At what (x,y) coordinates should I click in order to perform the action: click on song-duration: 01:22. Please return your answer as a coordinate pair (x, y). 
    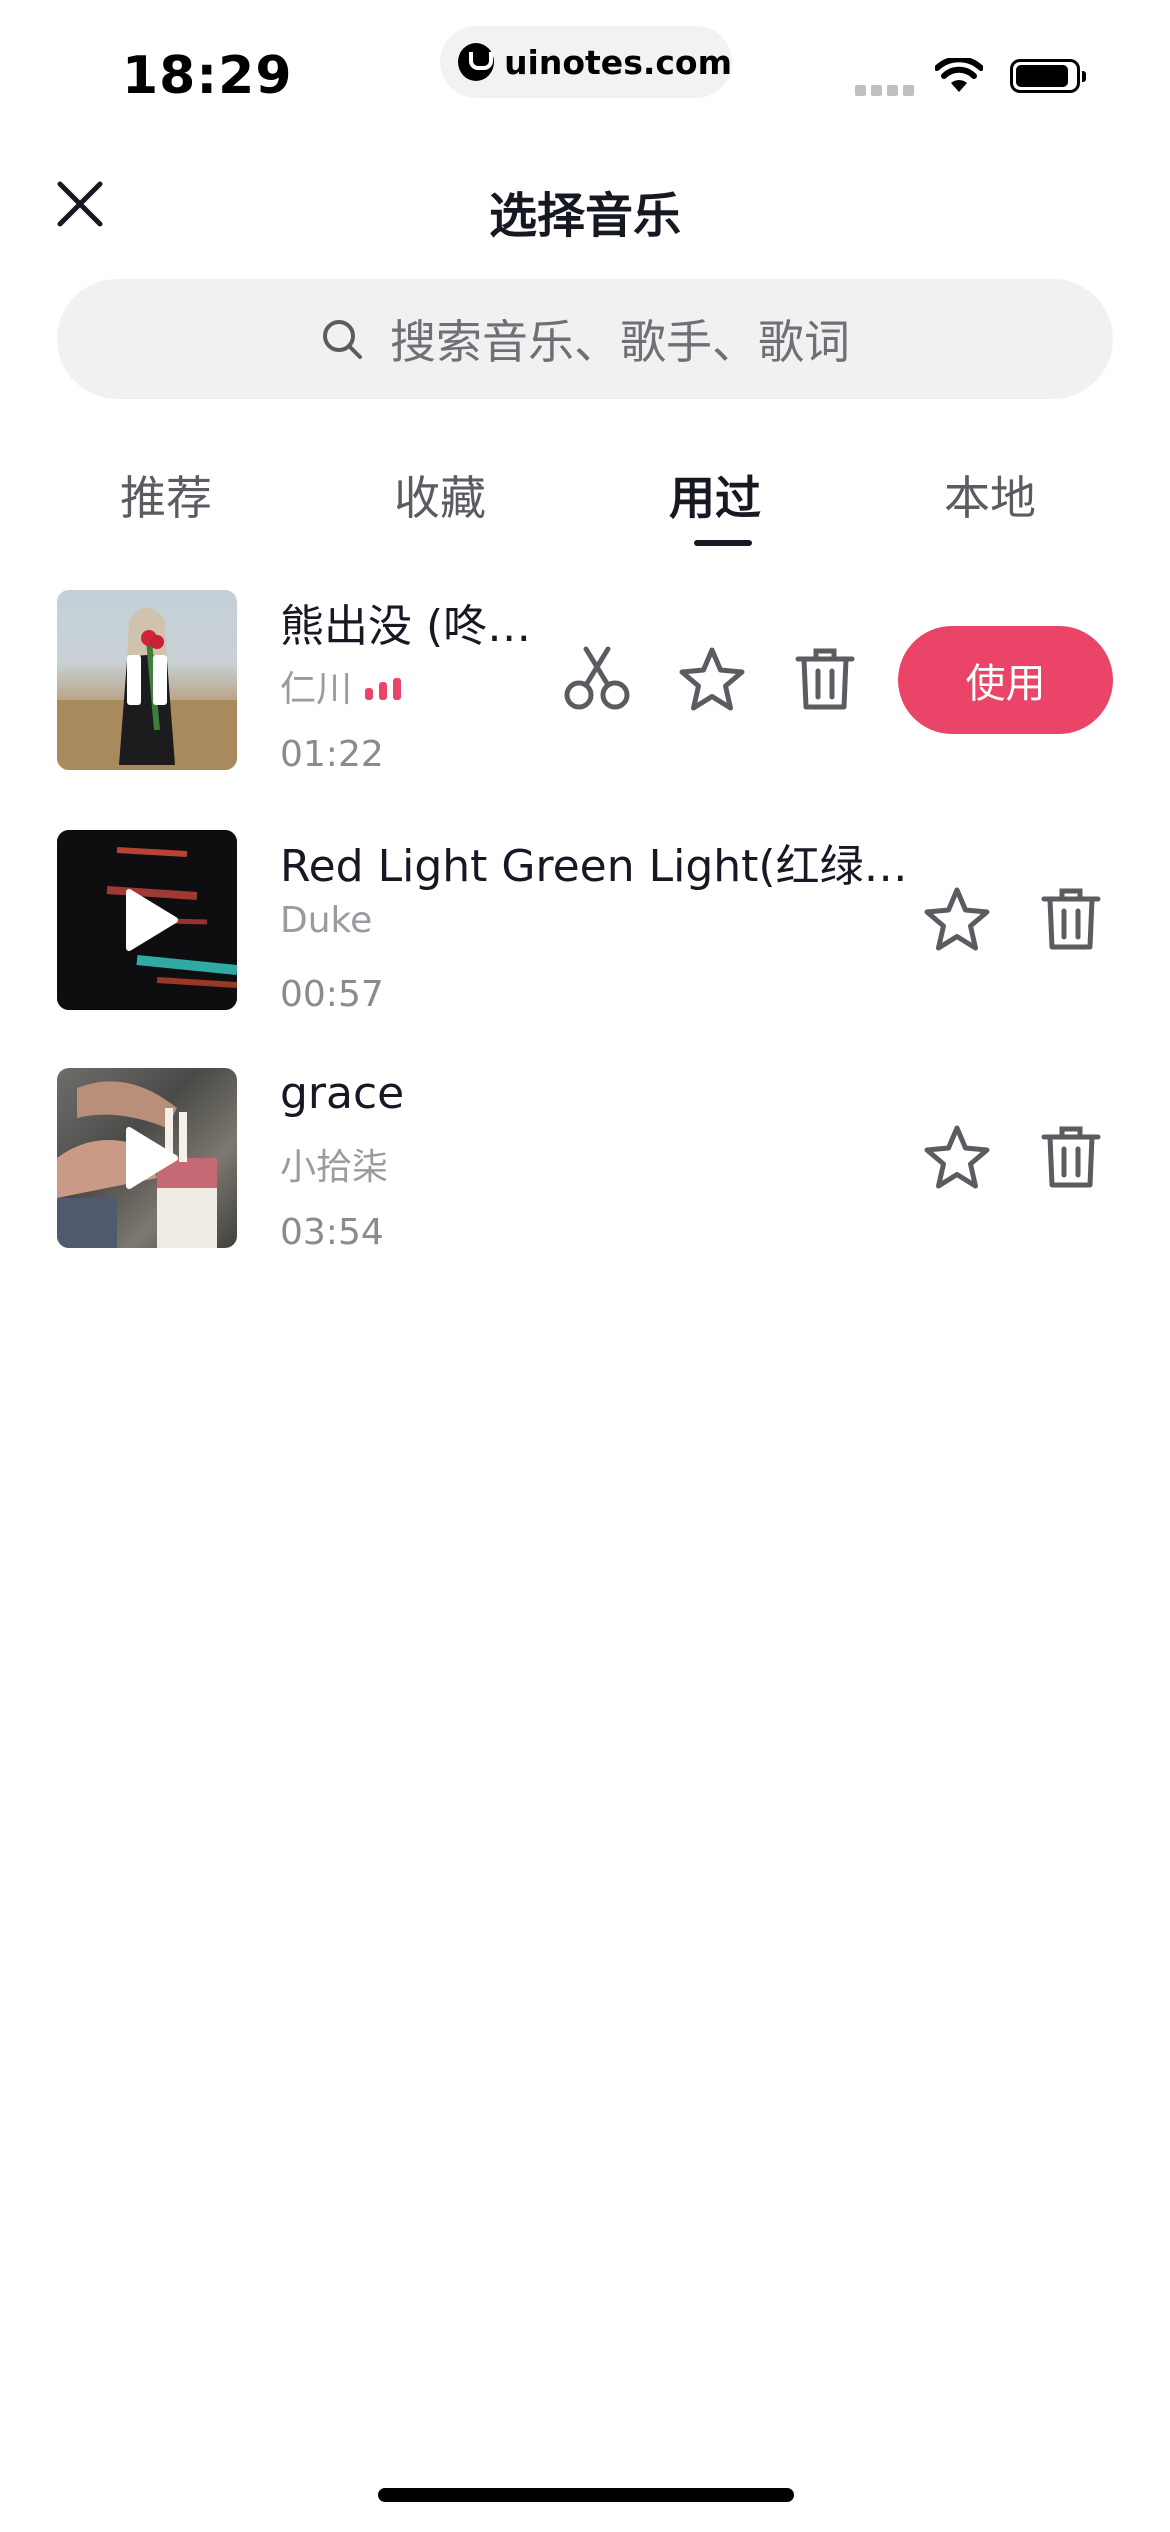
    Looking at the image, I should click on (332, 754).